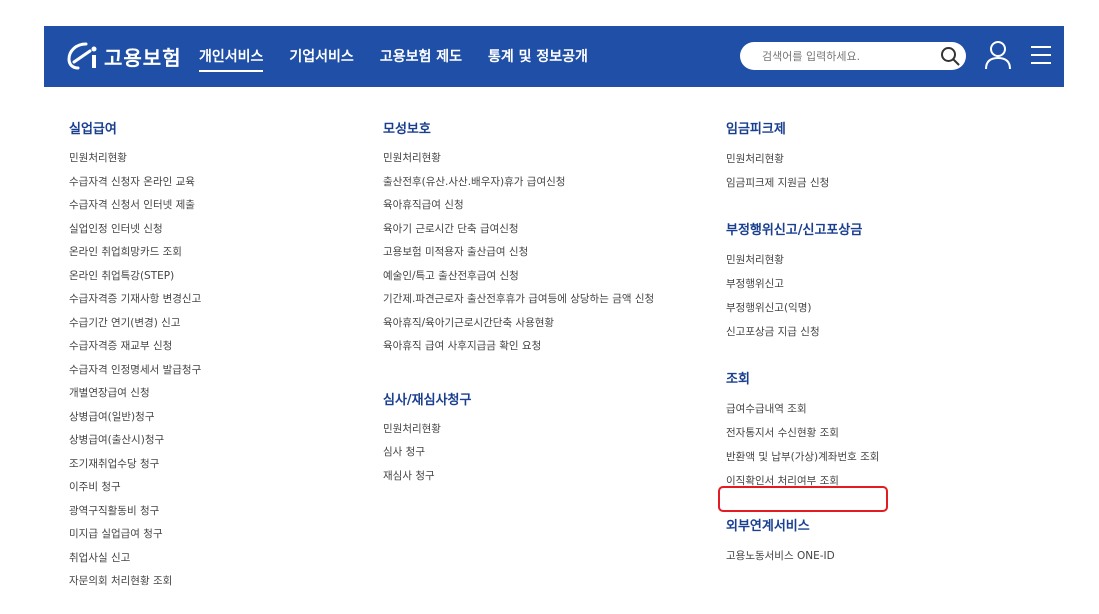 This screenshot has width=1099, height=614. Describe the element at coordinates (950, 56) in the screenshot. I see `search-icon` at that location.